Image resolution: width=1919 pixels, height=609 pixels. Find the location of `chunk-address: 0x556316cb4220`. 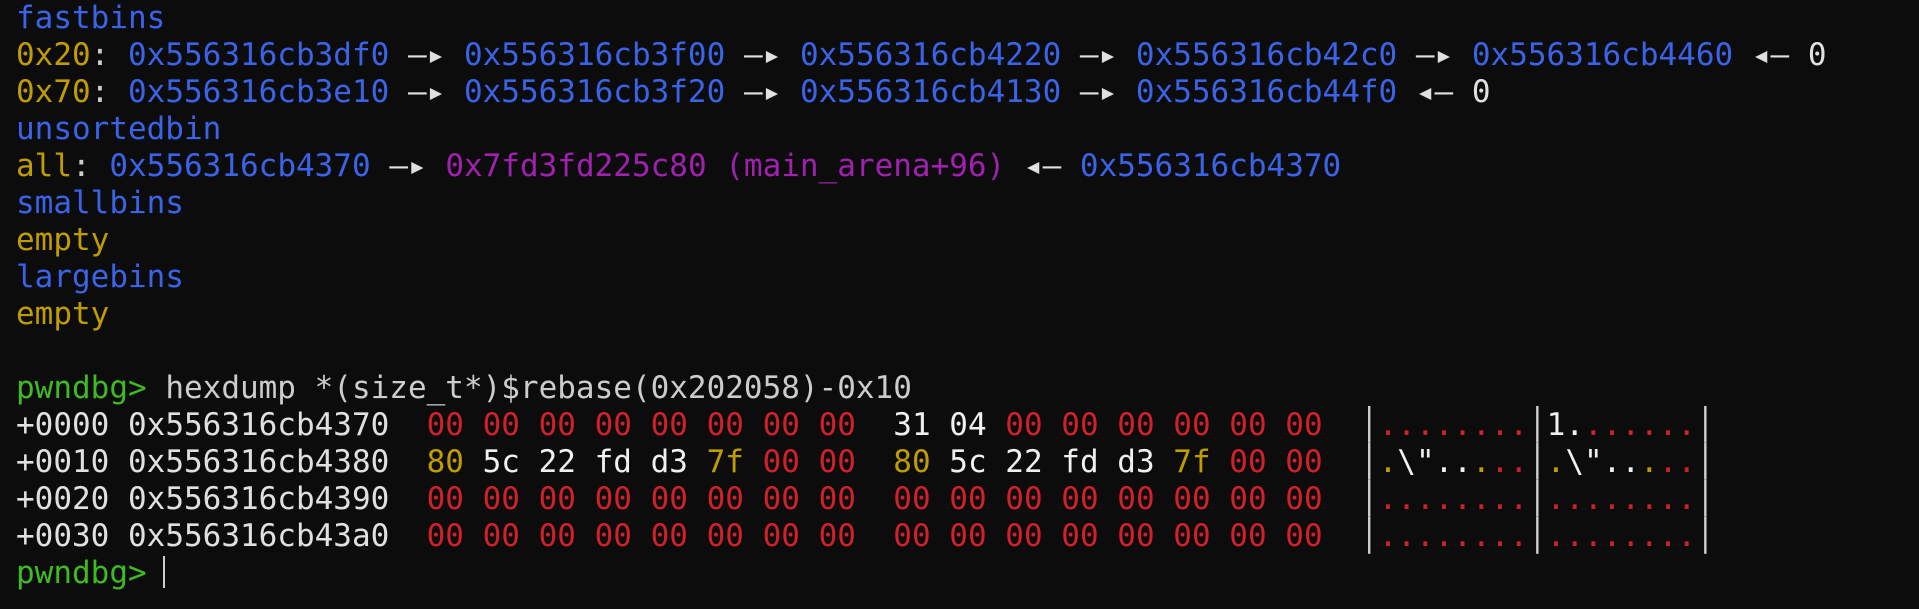

chunk-address: 0x556316cb4220 is located at coordinates (930, 55).